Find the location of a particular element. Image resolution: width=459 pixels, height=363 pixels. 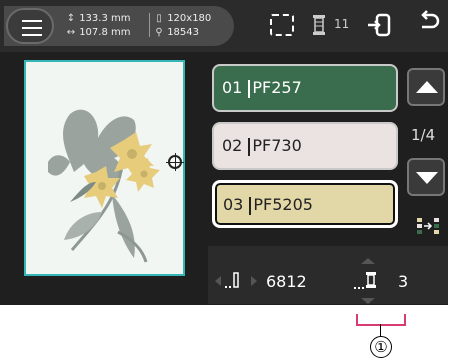

design-width: ↔ 107.8 mm is located at coordinates (98, 32).